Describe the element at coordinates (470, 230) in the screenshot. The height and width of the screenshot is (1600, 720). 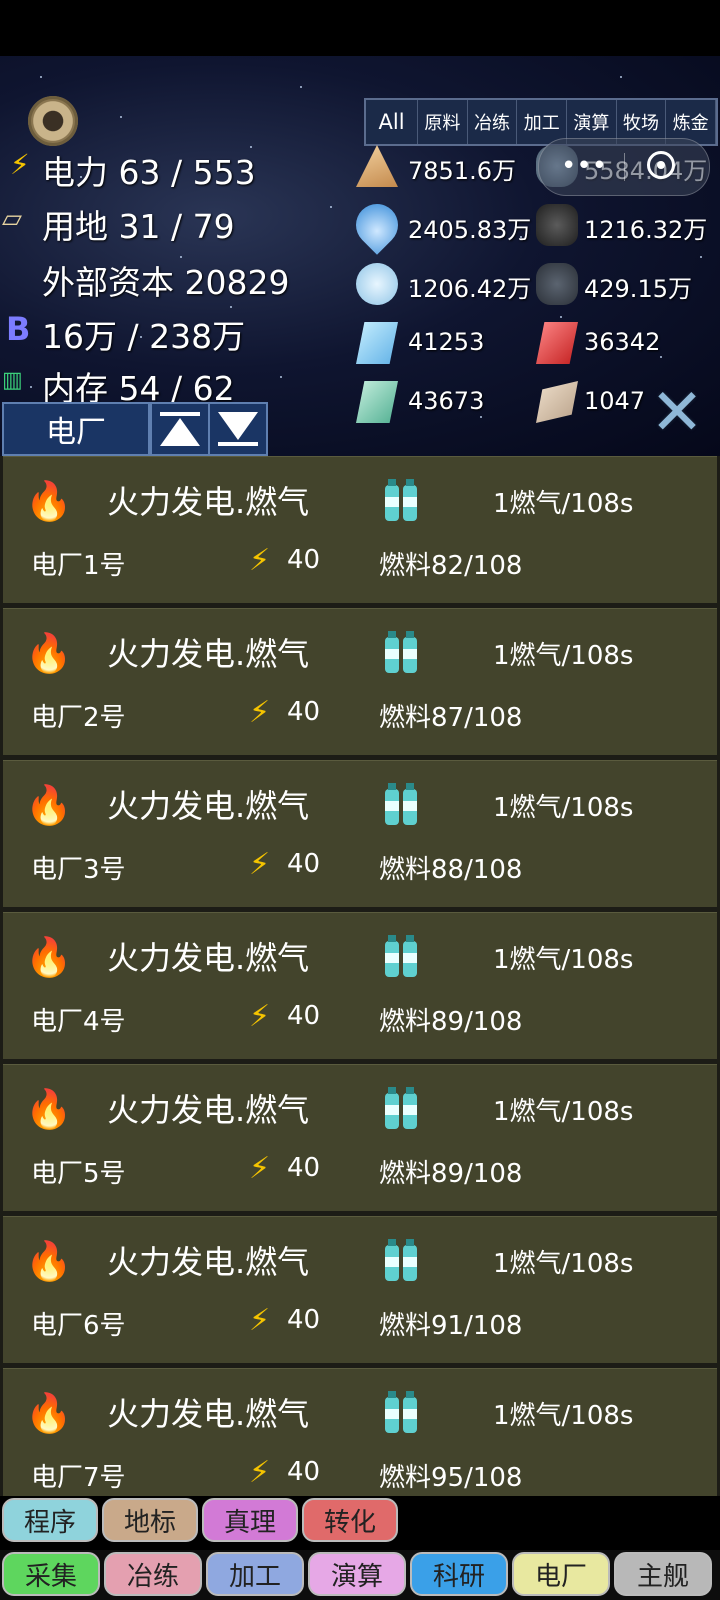
I see `resource-value: 2405.83万` at that location.